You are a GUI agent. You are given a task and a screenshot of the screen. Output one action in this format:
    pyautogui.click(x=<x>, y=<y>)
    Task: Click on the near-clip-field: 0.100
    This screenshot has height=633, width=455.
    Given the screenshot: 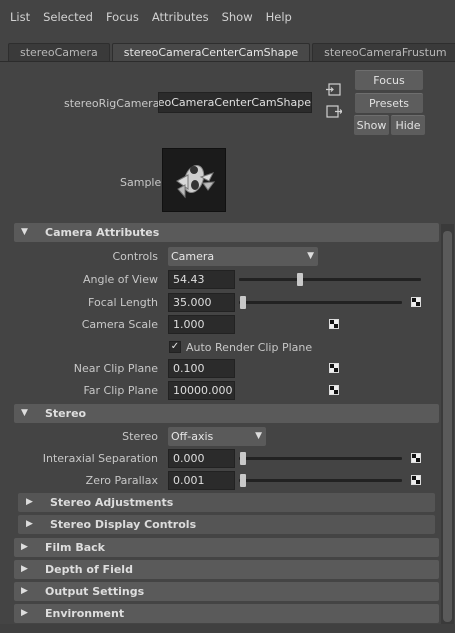 What is the action you would take?
    pyautogui.click(x=201, y=368)
    